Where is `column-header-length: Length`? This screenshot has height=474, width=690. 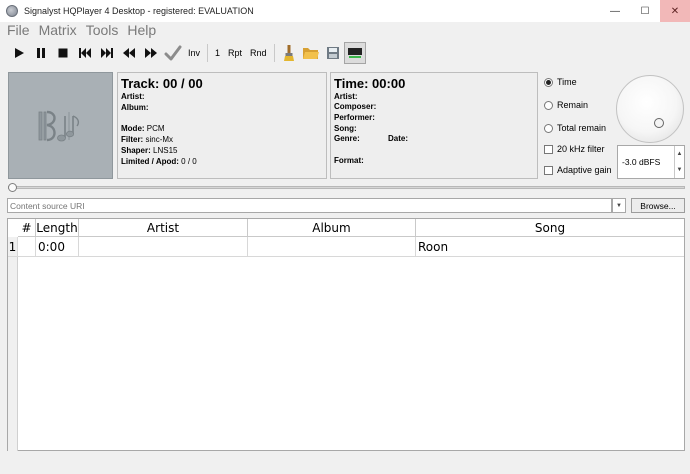 column-header-length: Length is located at coordinates (57, 228).